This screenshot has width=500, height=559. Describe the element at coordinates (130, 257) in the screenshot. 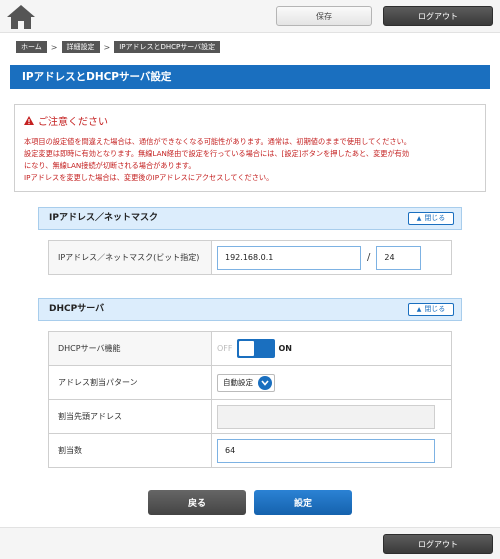

I see `ip-netmask-label: IPアドレス／ネットマスク(ビット指定)` at that location.